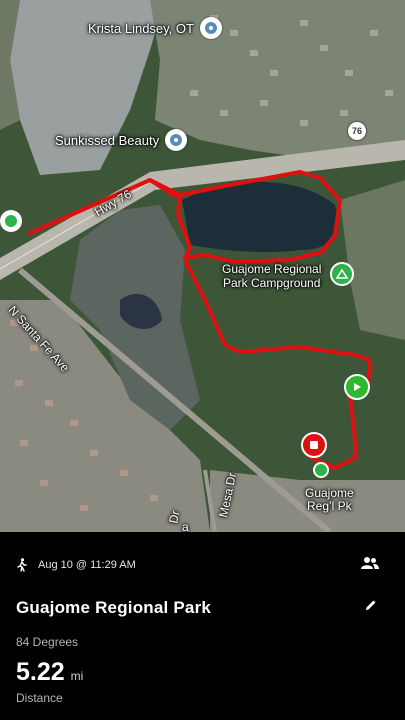 The width and height of the screenshot is (405, 720). I want to click on edit-title-button, so click(371, 607).